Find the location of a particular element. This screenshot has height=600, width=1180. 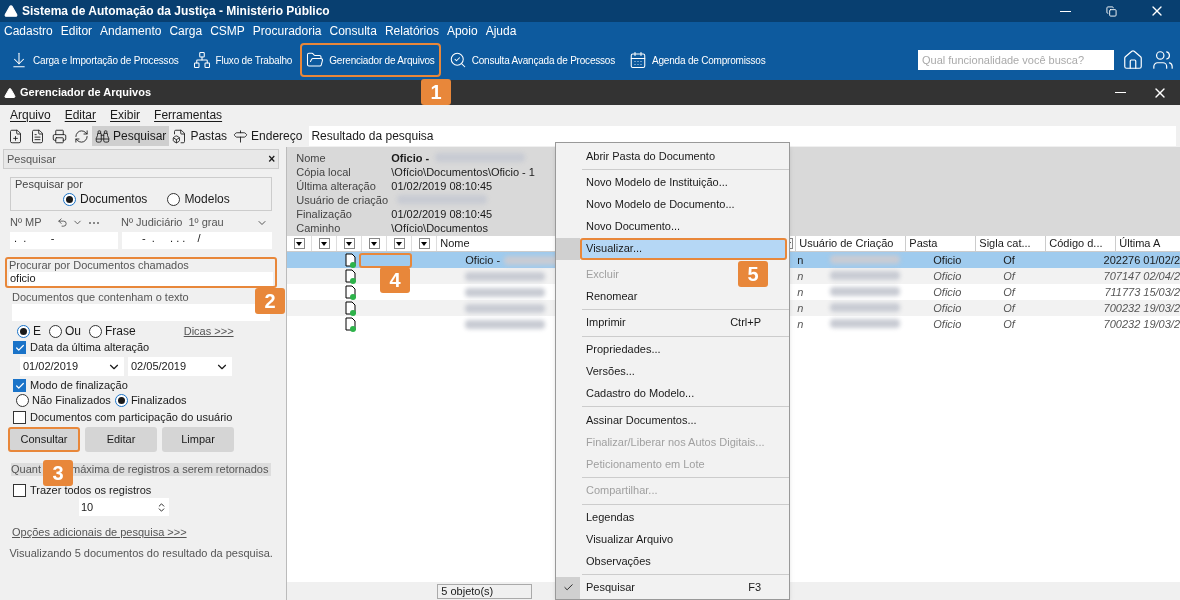

checkbox-label: Documentos com participação do usuário is located at coordinates (131, 417).